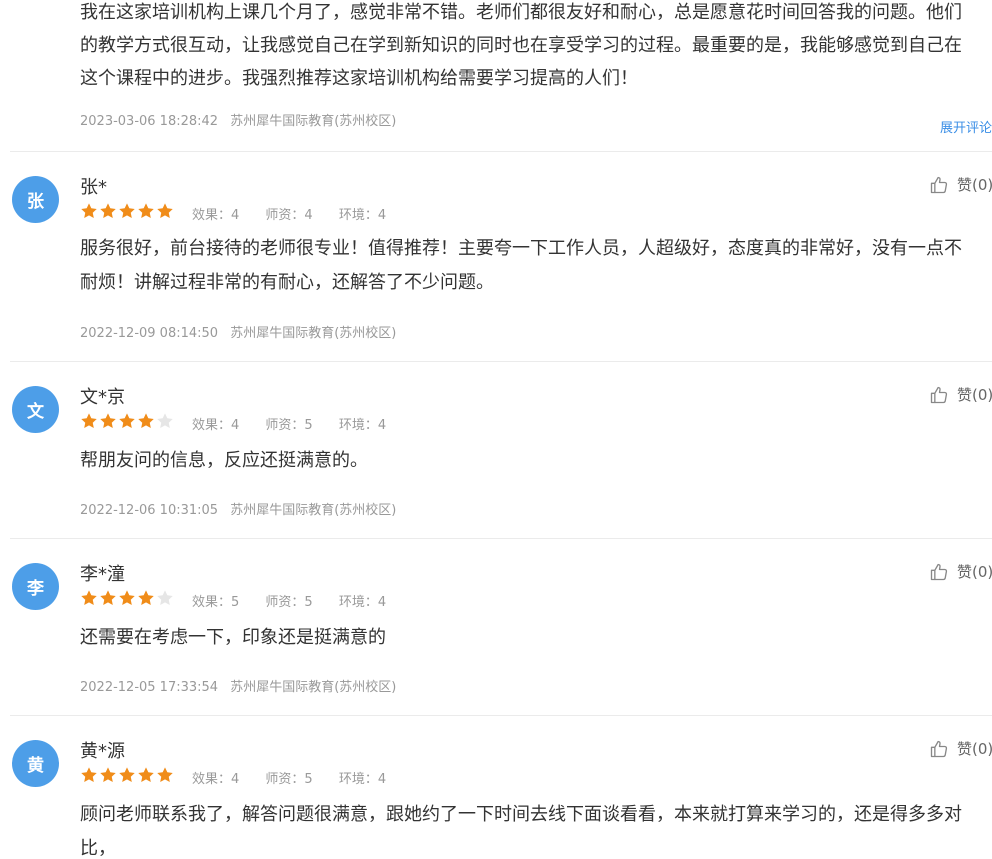  What do you see at coordinates (289, 215) in the screenshot?
I see `teacher-score: 师资：4` at bounding box center [289, 215].